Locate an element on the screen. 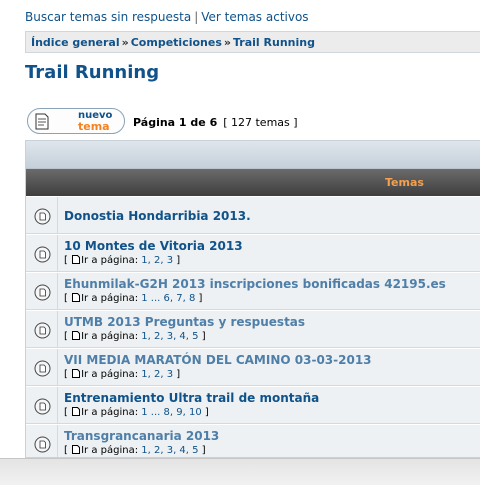  topic-title: Entrenamiento Ultra trail de montaña is located at coordinates (191, 398).